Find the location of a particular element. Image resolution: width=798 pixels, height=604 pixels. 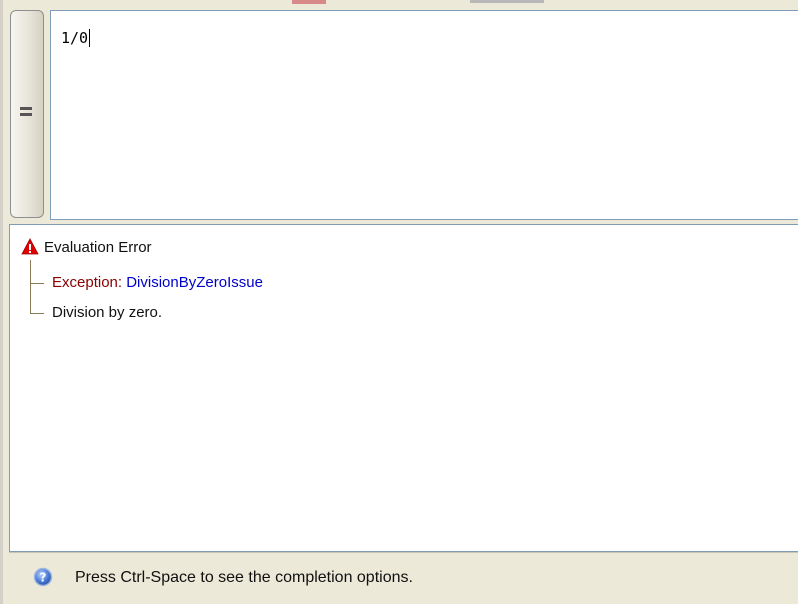

exception-type: DivisionByZeroIssue is located at coordinates (194, 282).